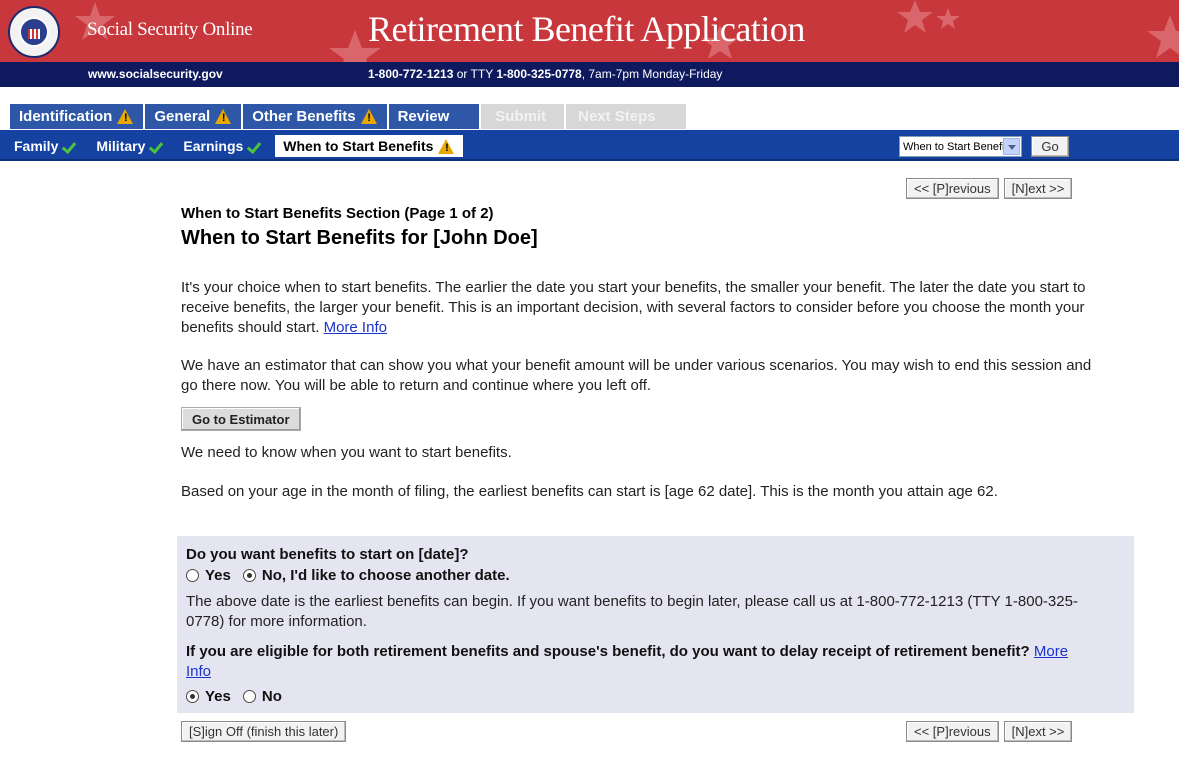  I want to click on subnav-label: Earnings, so click(213, 146).